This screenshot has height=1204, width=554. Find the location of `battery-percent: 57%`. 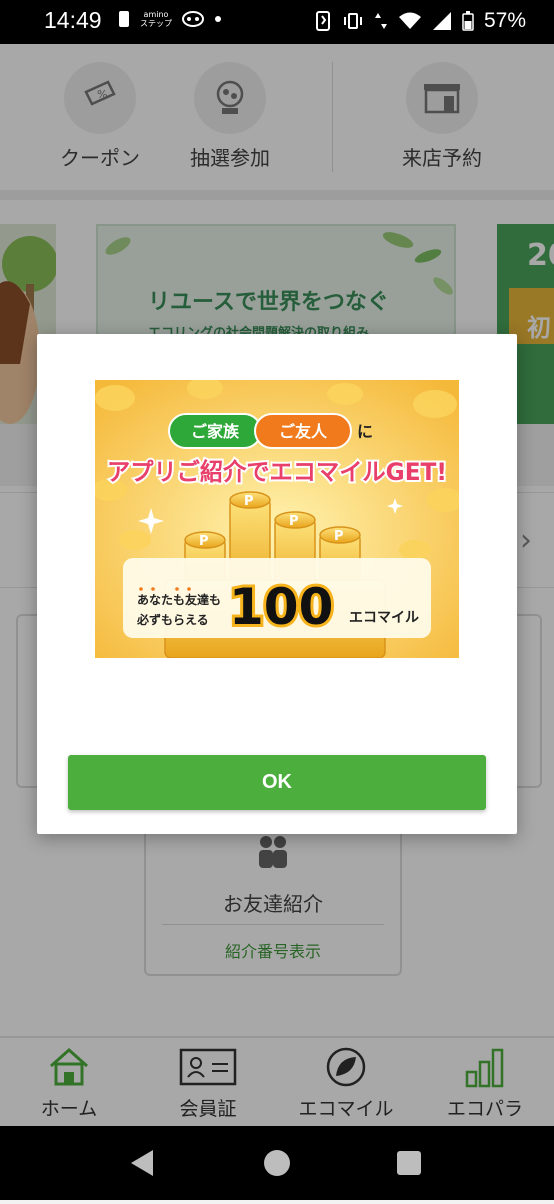

battery-percent: 57% is located at coordinates (504, 20).